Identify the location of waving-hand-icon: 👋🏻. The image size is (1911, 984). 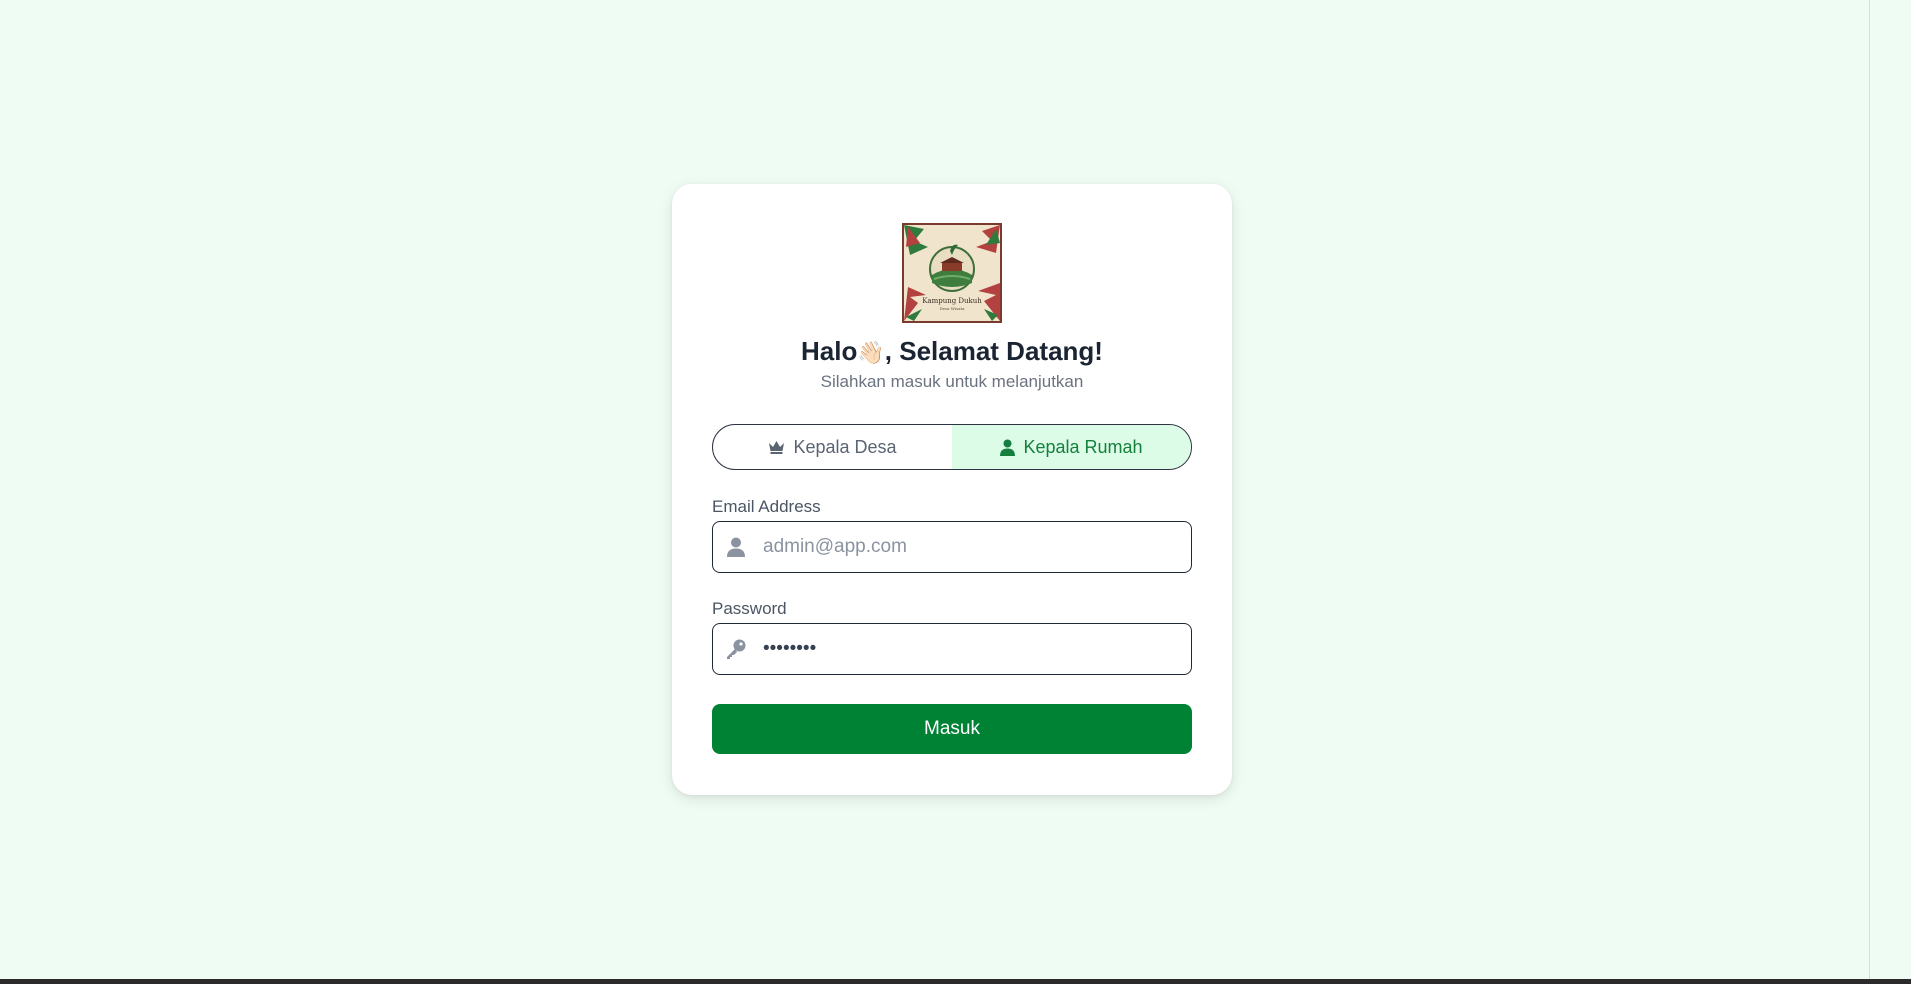
(871, 352).